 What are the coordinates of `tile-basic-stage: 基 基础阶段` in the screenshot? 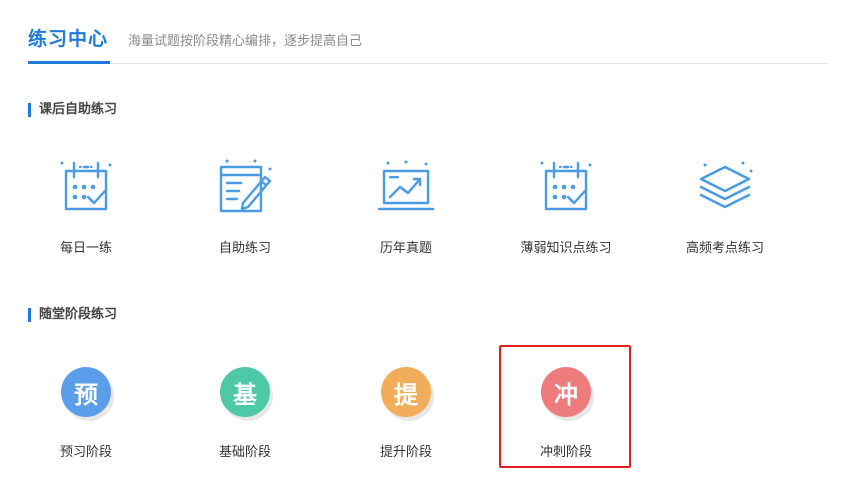 It's located at (245, 410).